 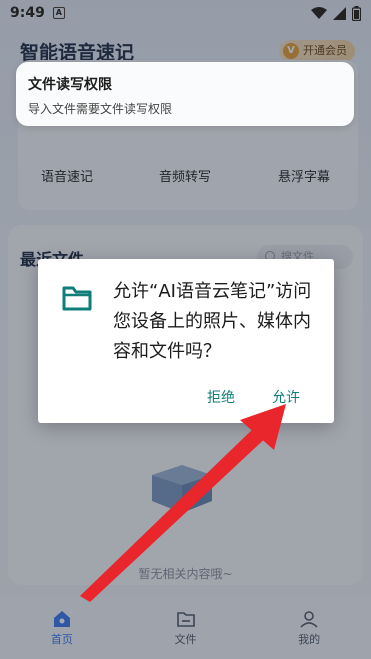 I want to click on folder-icon, so click(x=77, y=298).